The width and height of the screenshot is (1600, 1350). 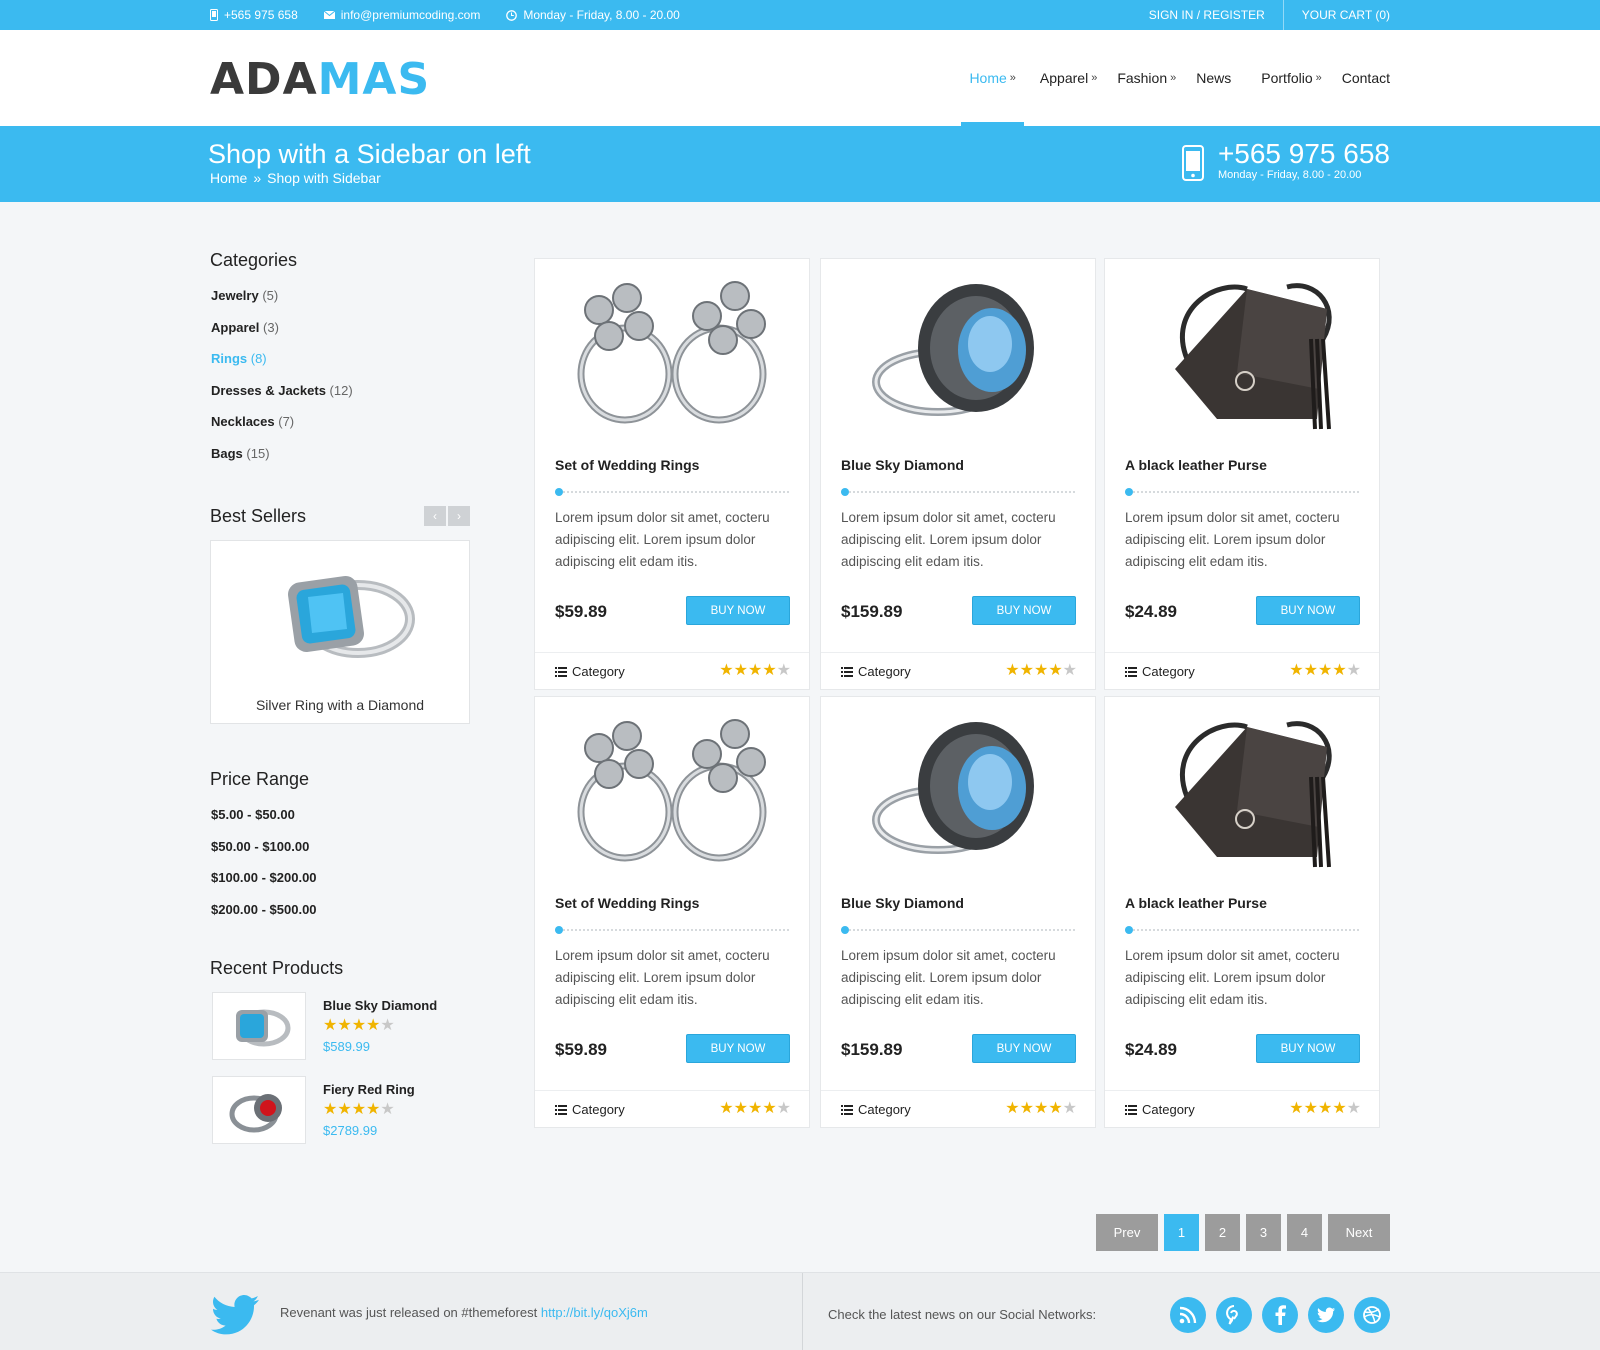 I want to click on recent-product-name: Fiery Red Ring, so click(x=369, y=1089).